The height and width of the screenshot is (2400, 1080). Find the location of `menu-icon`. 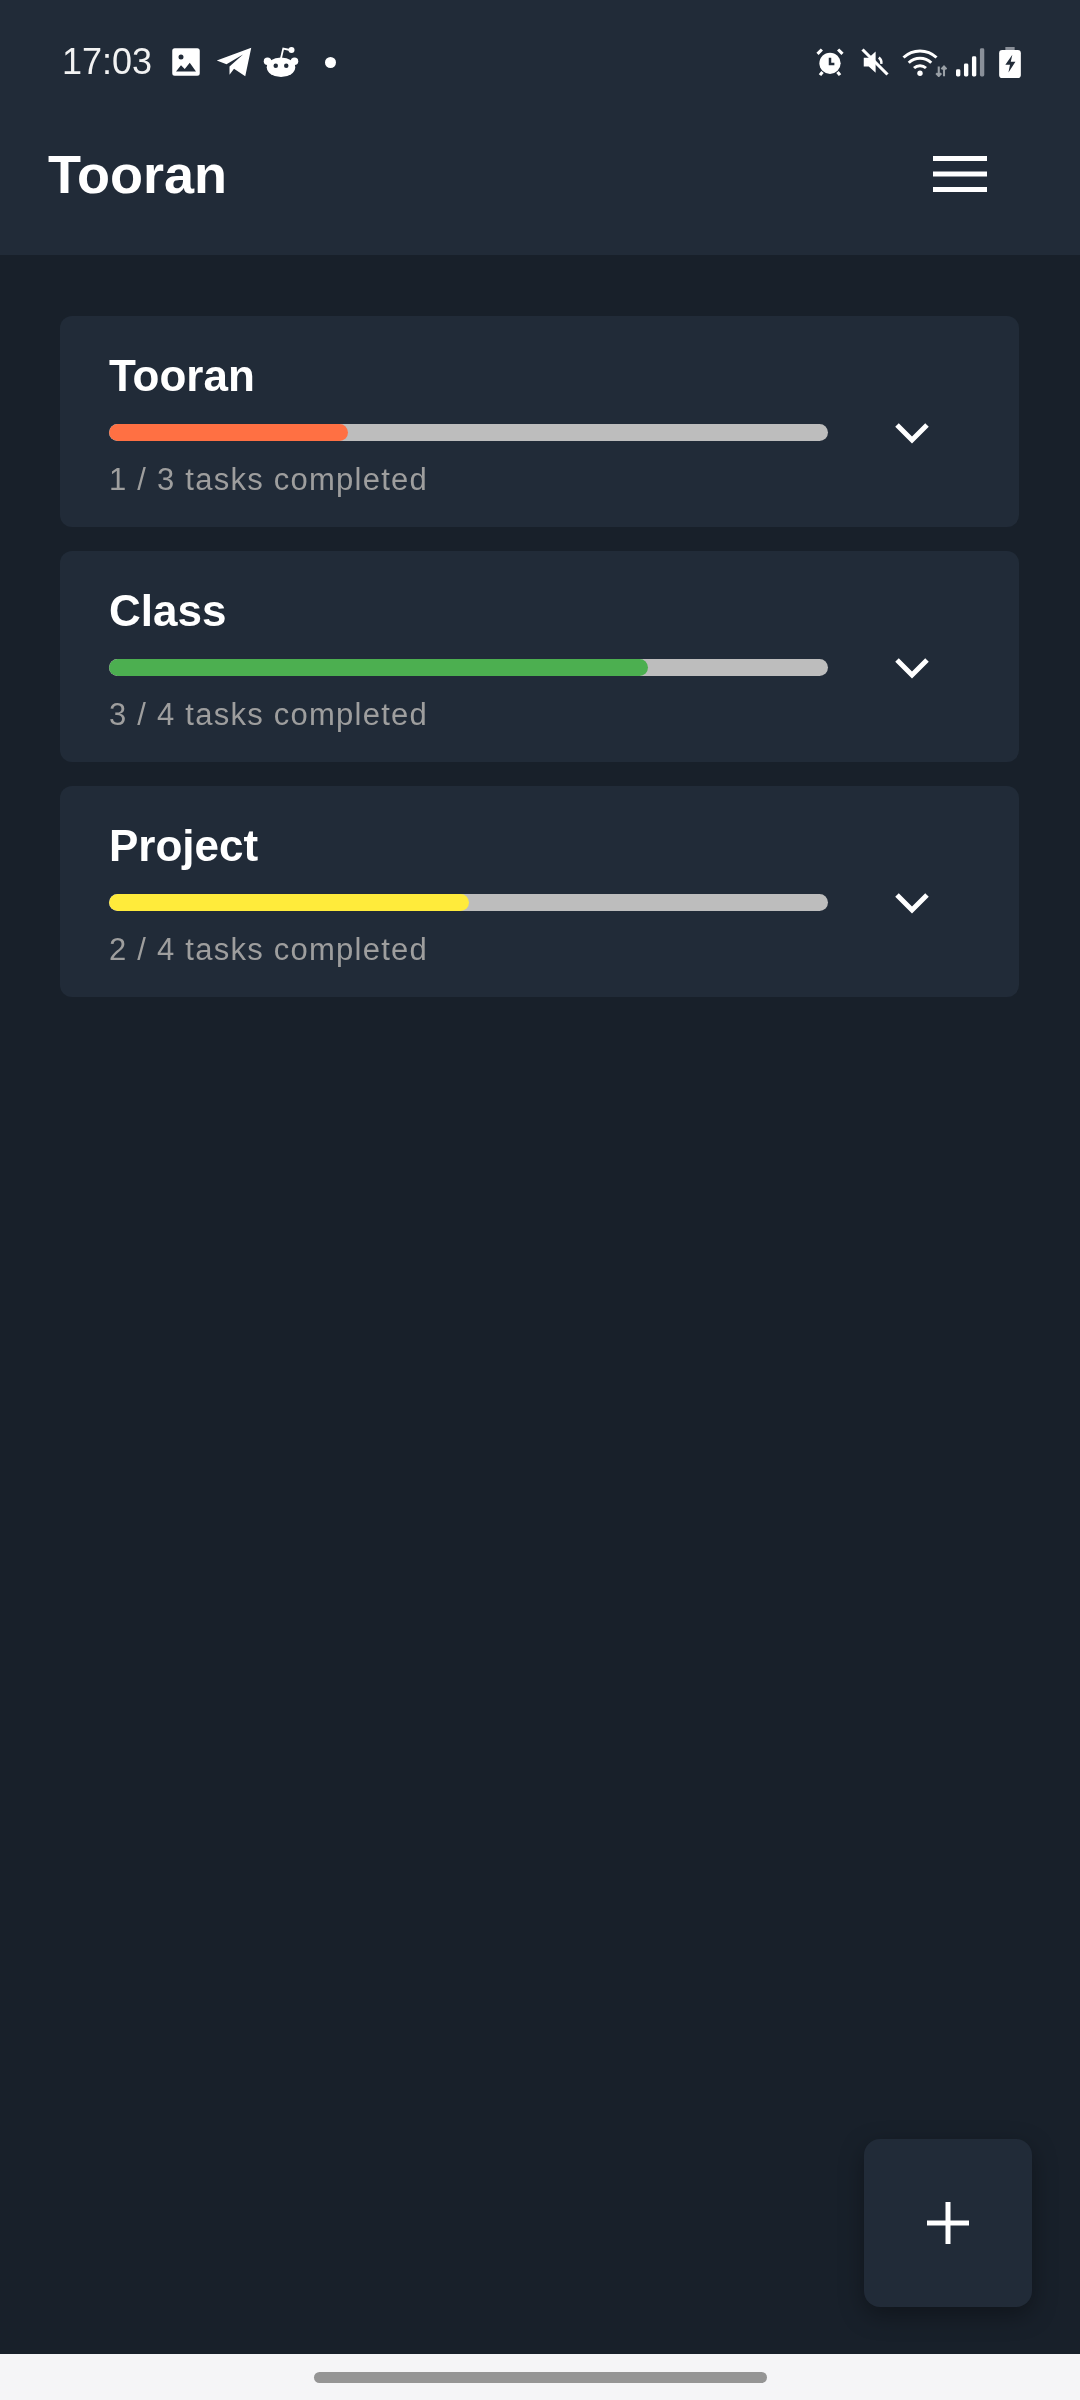

menu-icon is located at coordinates (960, 174).